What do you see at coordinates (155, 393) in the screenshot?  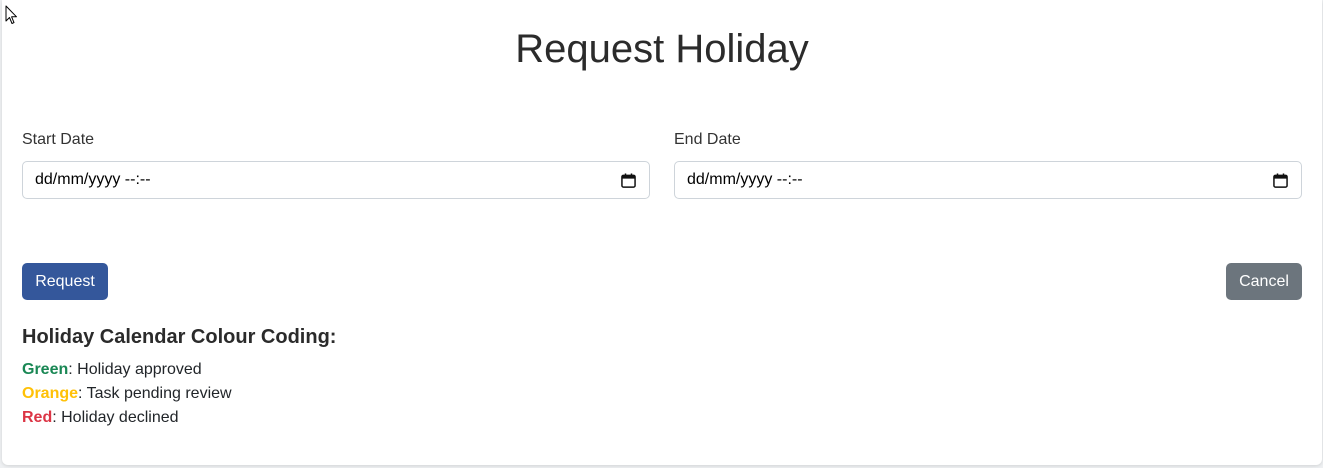 I see `legend-text-orange: : Task pending review` at bounding box center [155, 393].